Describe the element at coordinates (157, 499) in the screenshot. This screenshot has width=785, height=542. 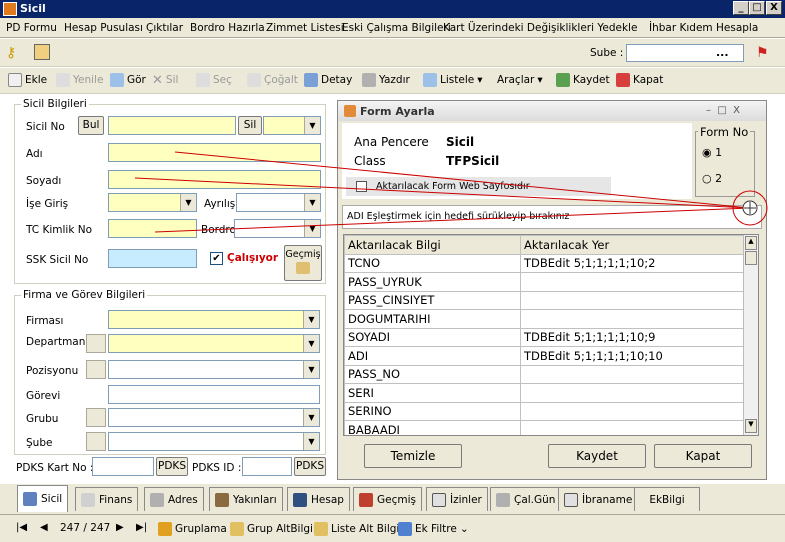
I see `address-icon` at that location.